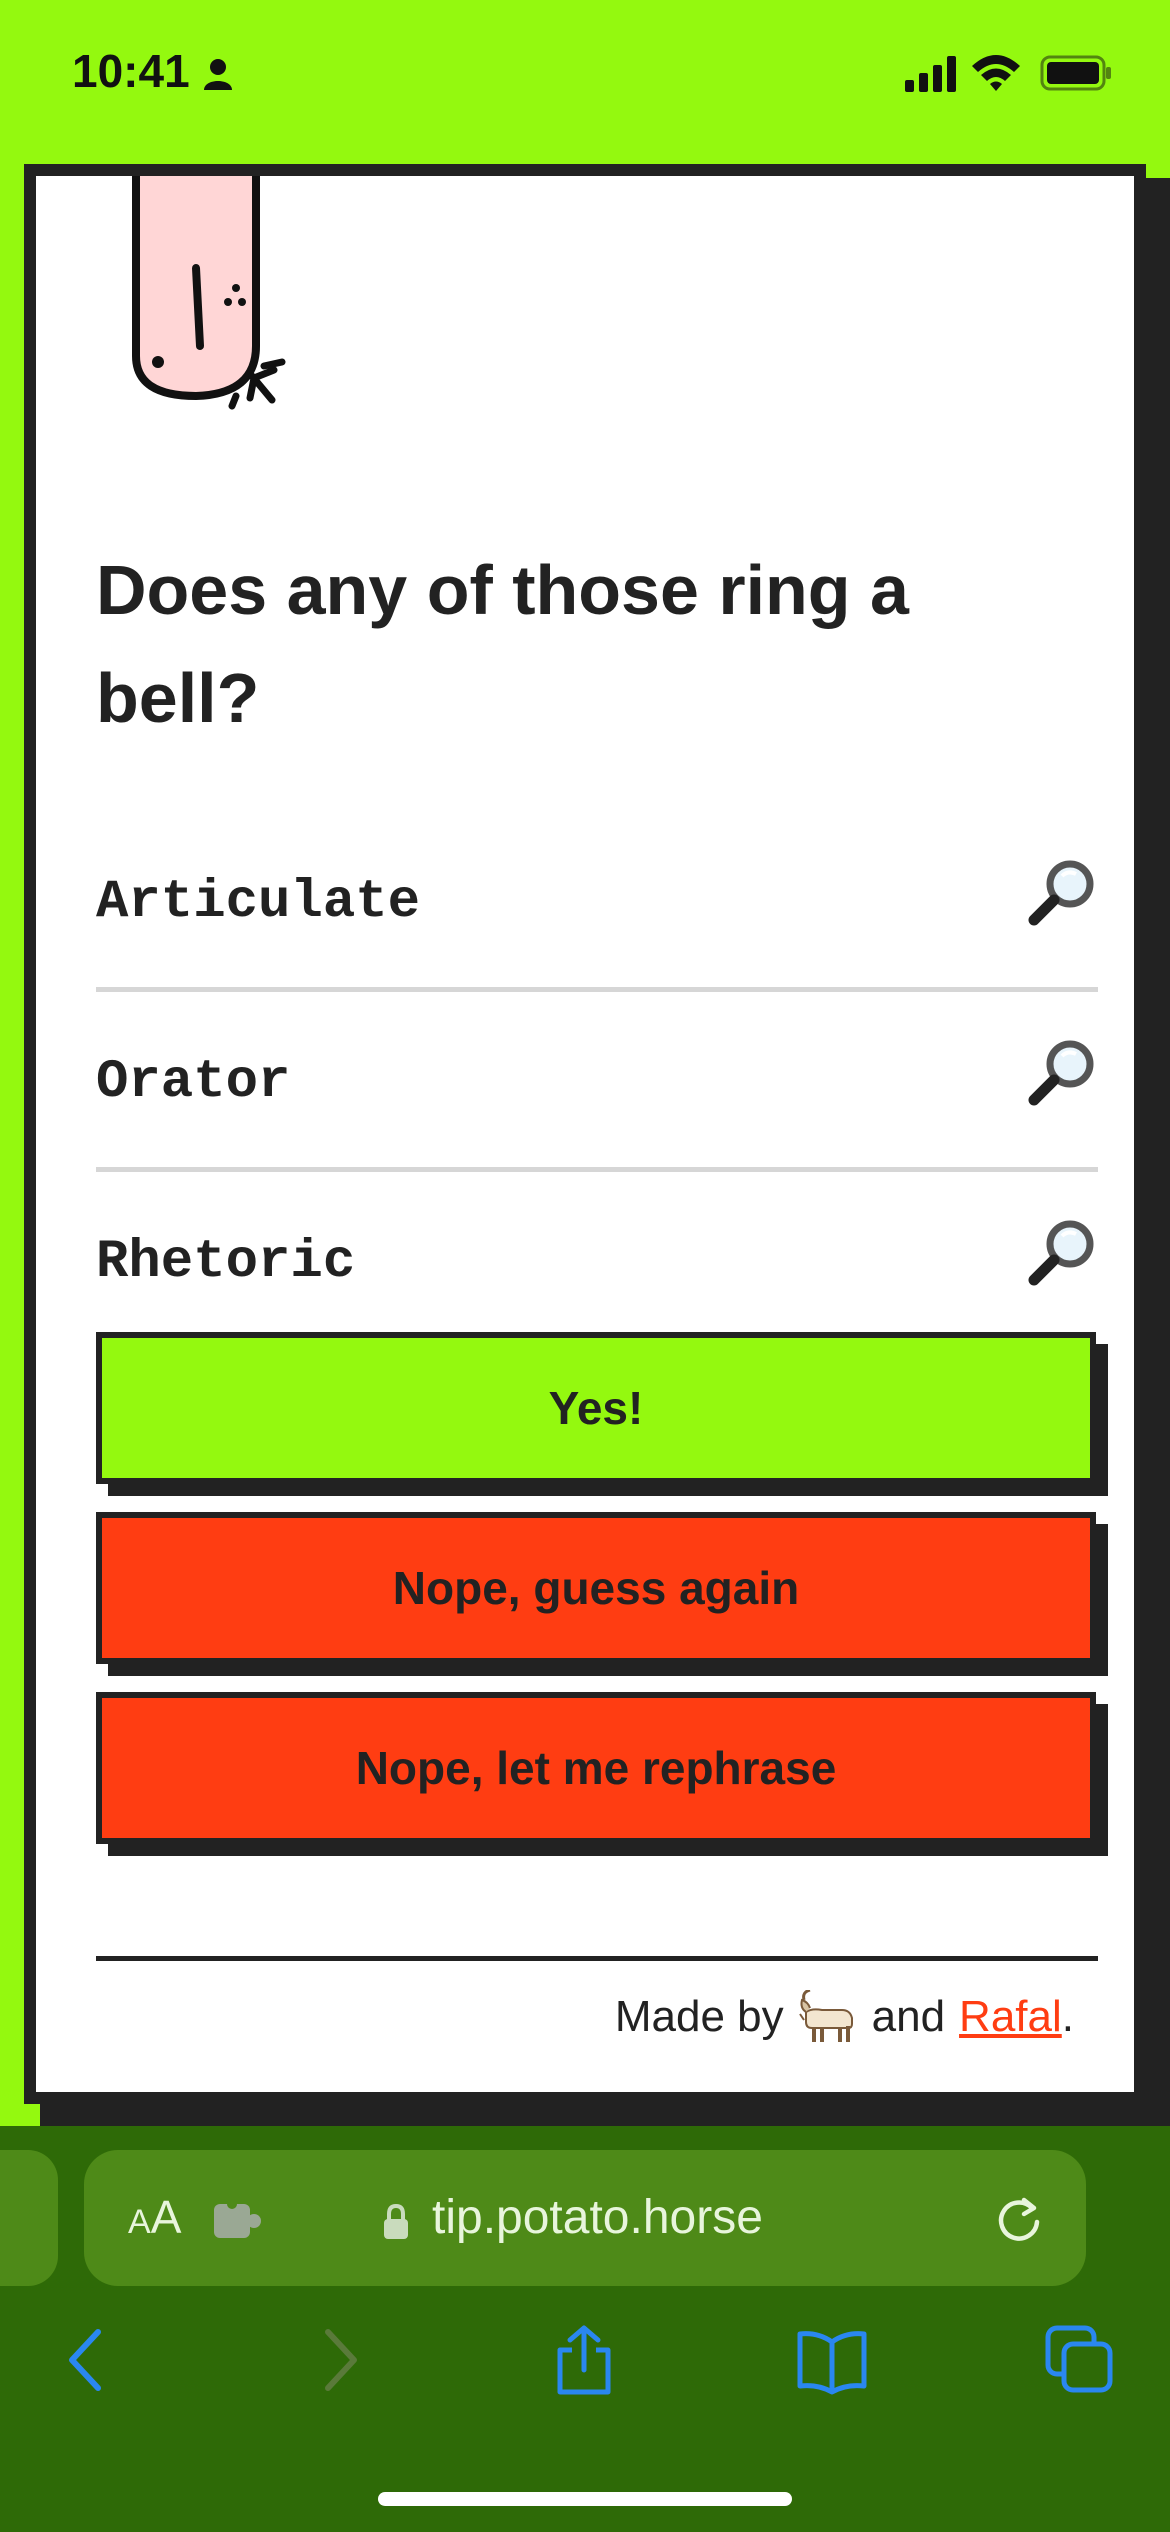 The height and width of the screenshot is (2532, 1170). I want to click on reload-icon, so click(1019, 2219).